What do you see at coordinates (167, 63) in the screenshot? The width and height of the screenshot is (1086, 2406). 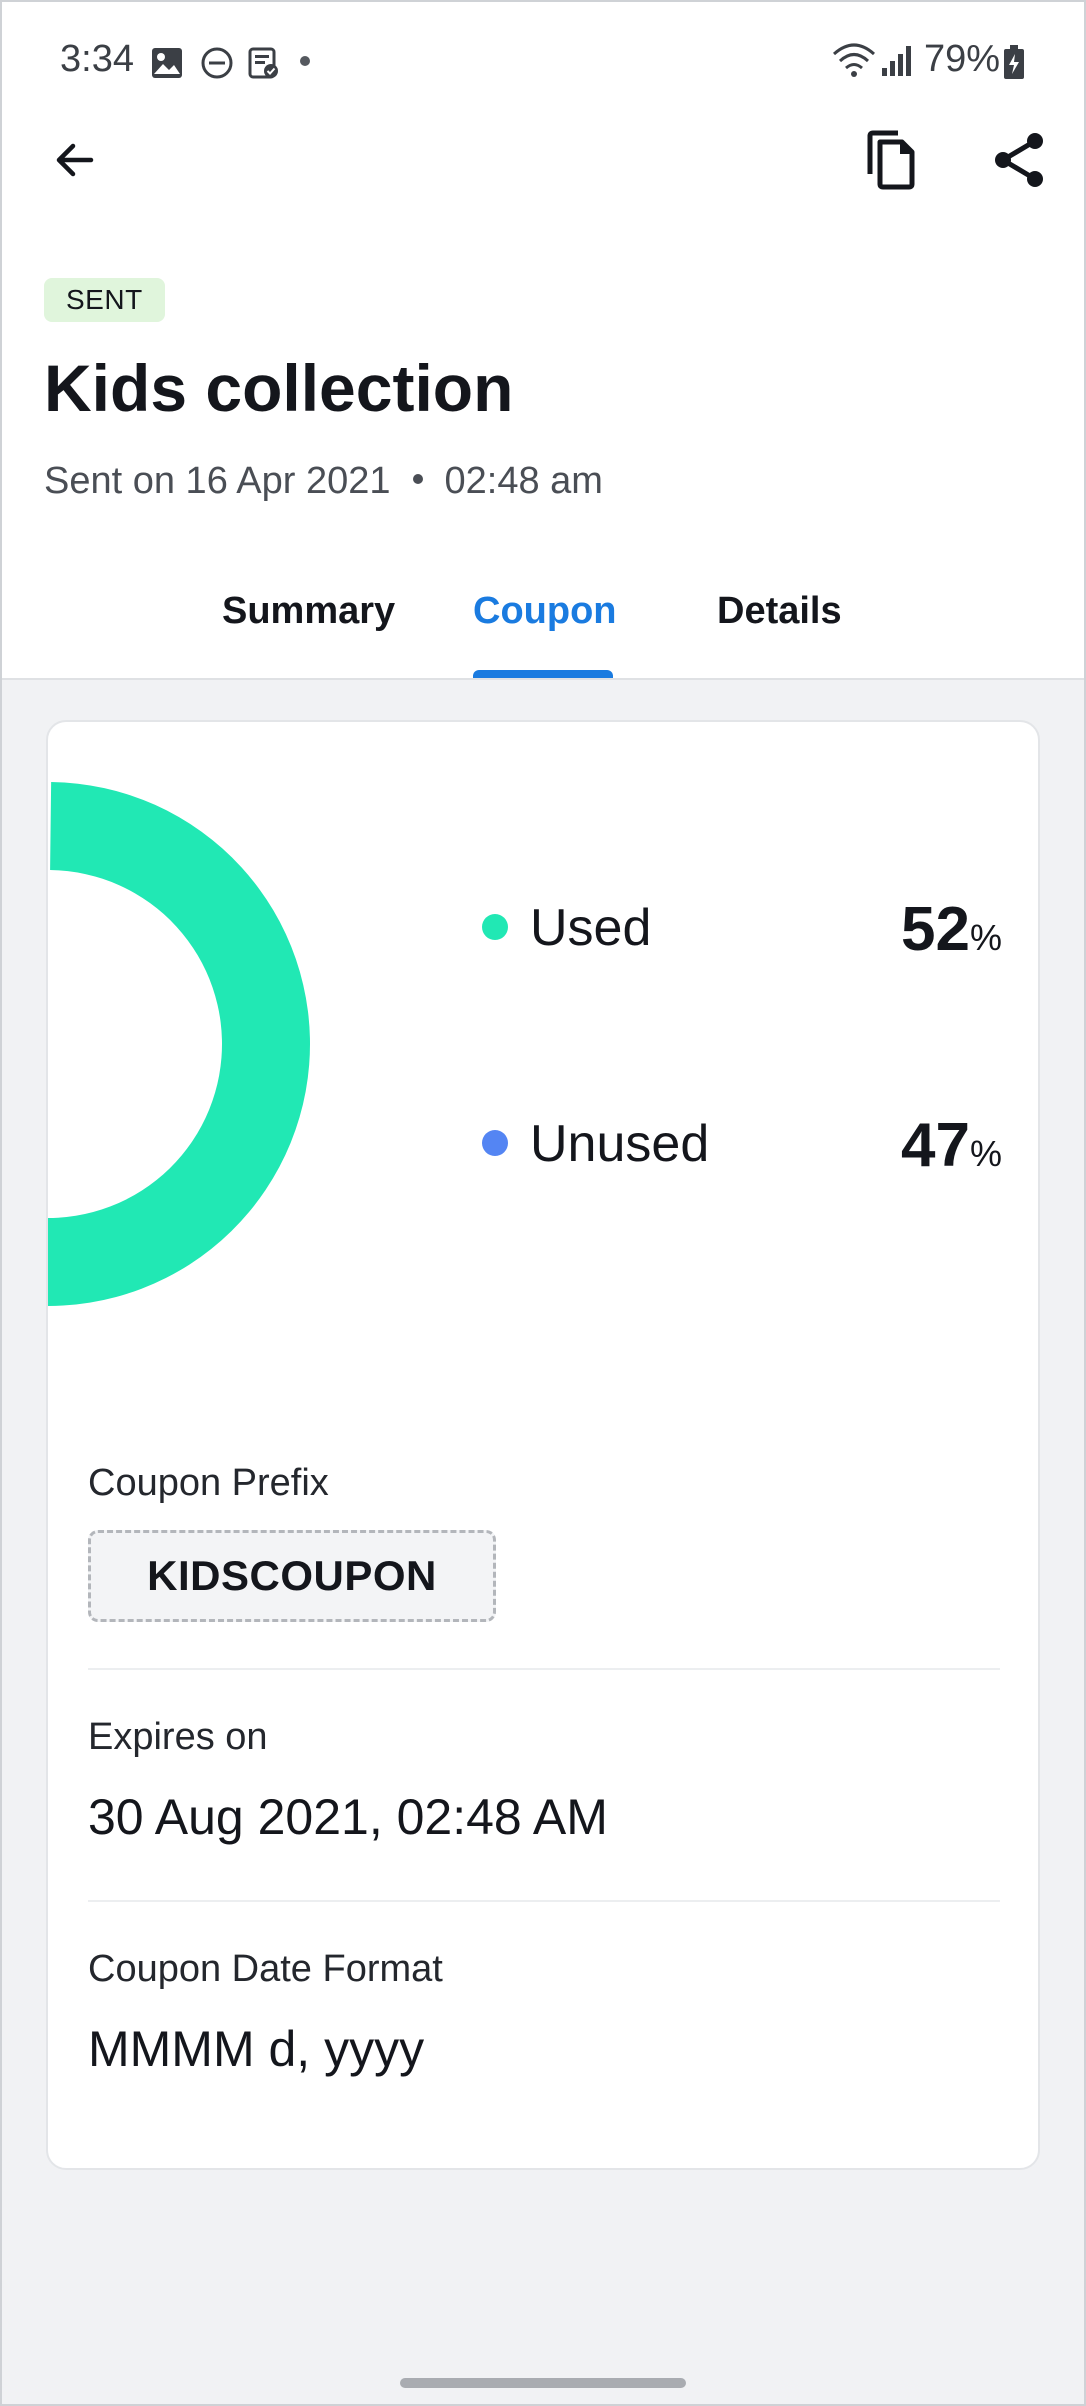 I see `image-icon` at bounding box center [167, 63].